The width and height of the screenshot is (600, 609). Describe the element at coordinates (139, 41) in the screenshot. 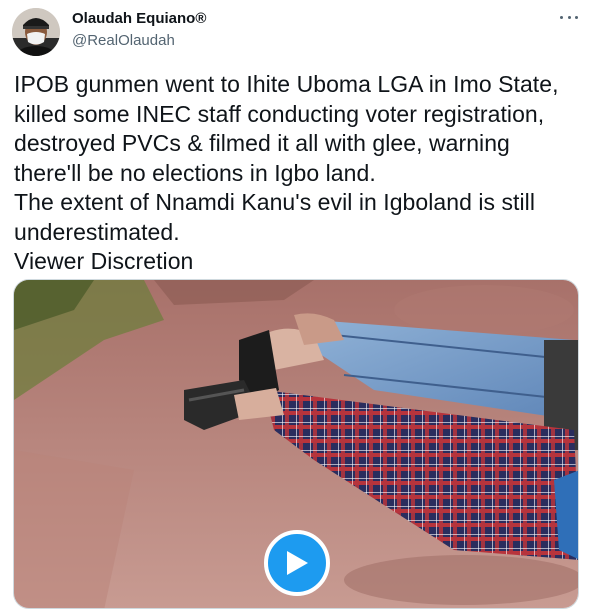

I see `user-handle: @RealOlaudah` at that location.